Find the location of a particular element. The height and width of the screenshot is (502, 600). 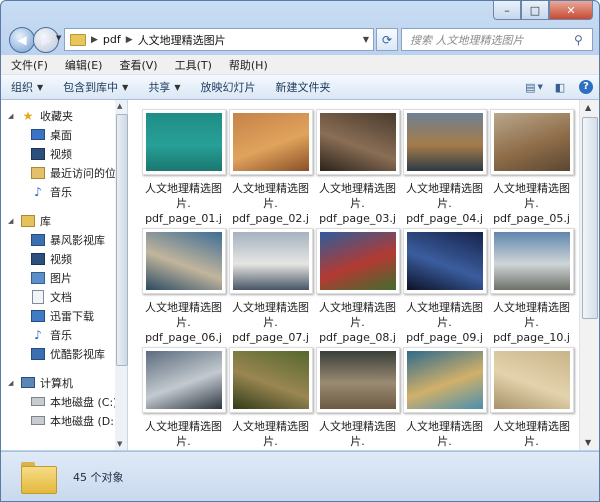

file-item: 人文地理精选图片.pdf_page_09.jpg is located at coordinates (444, 299).